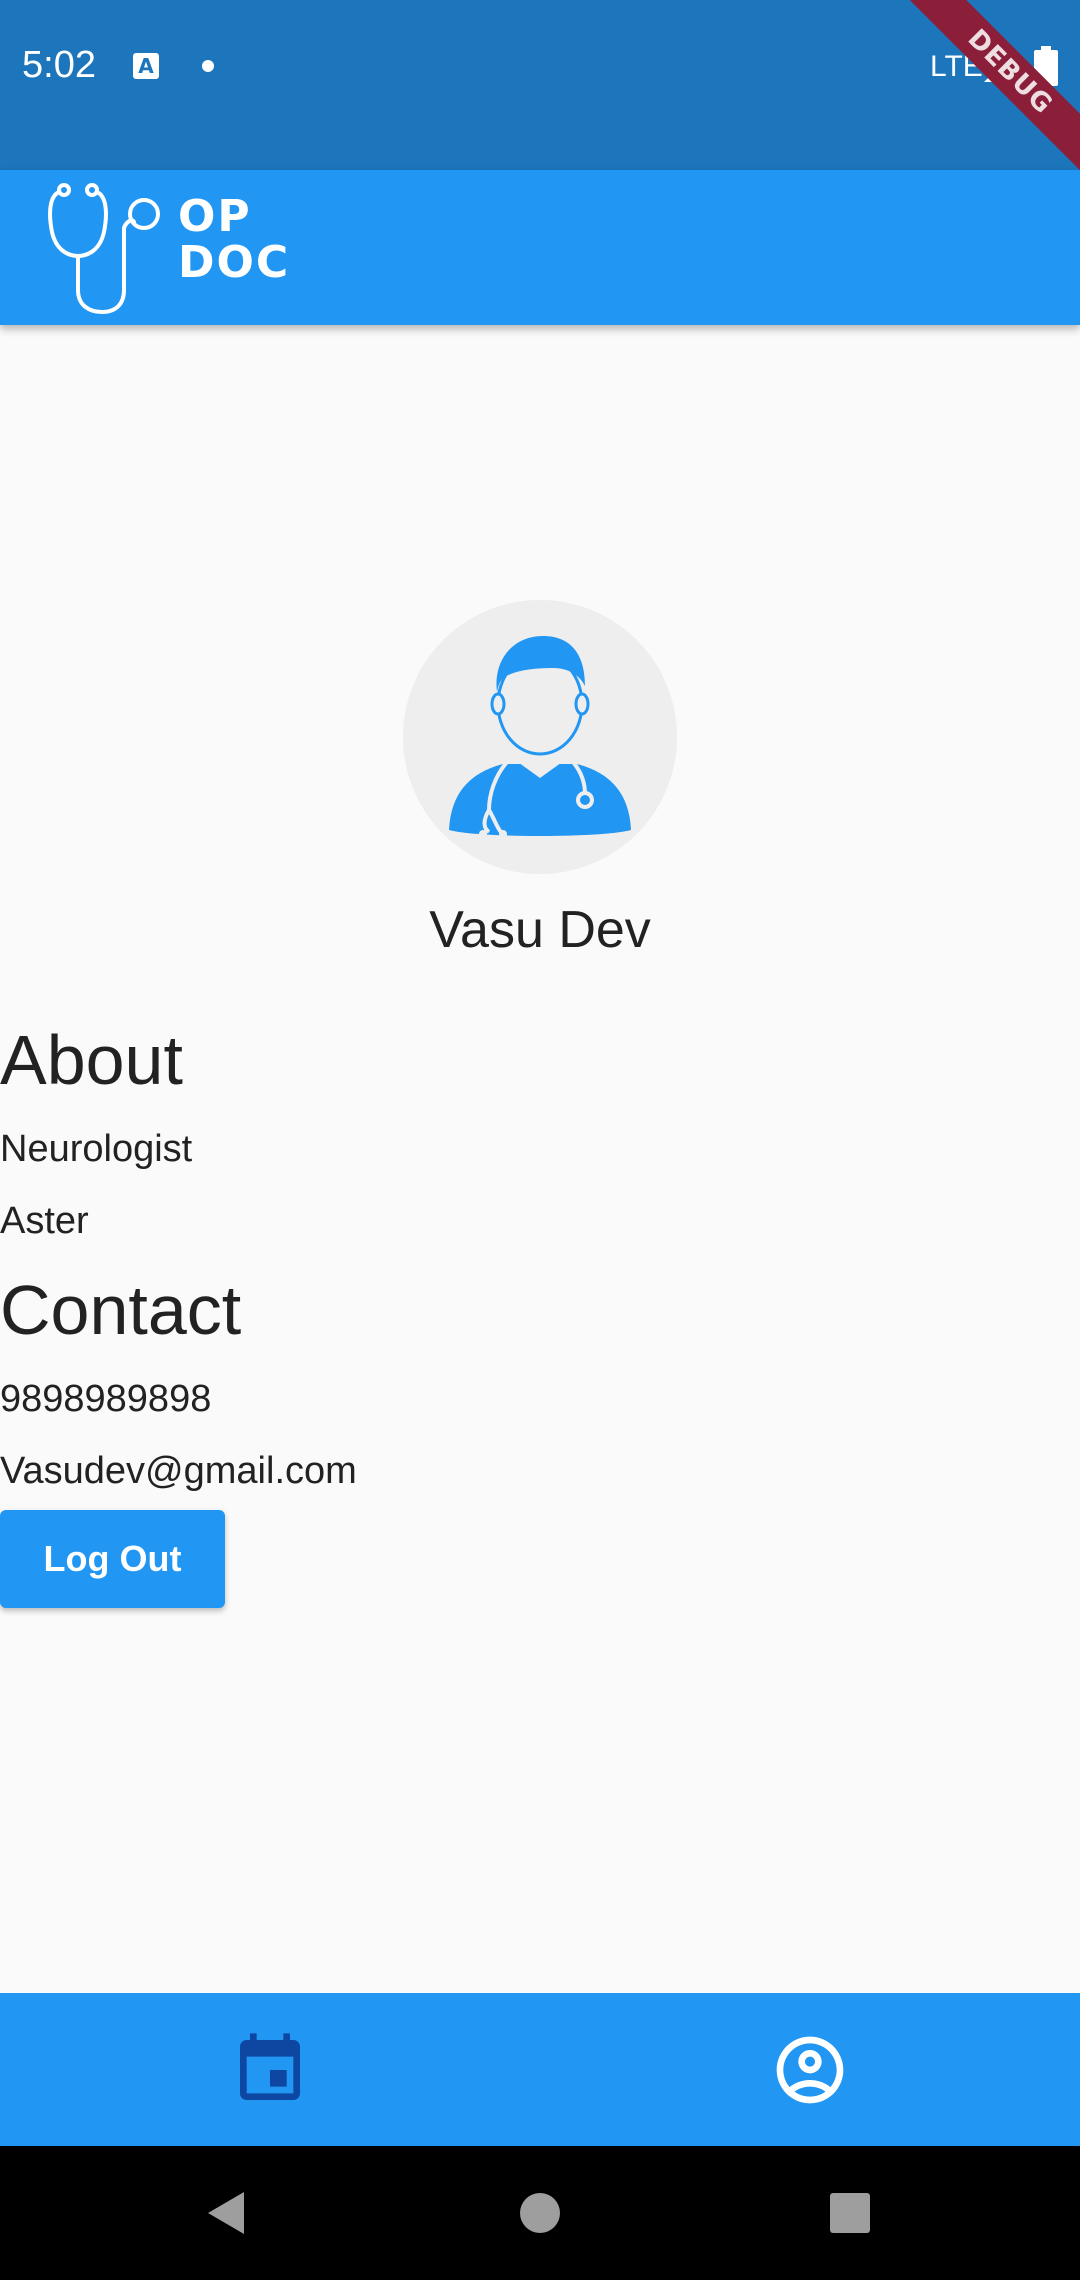 This screenshot has height=2280, width=1080. I want to click on doctor-name: Vasu Dev, so click(540, 930).